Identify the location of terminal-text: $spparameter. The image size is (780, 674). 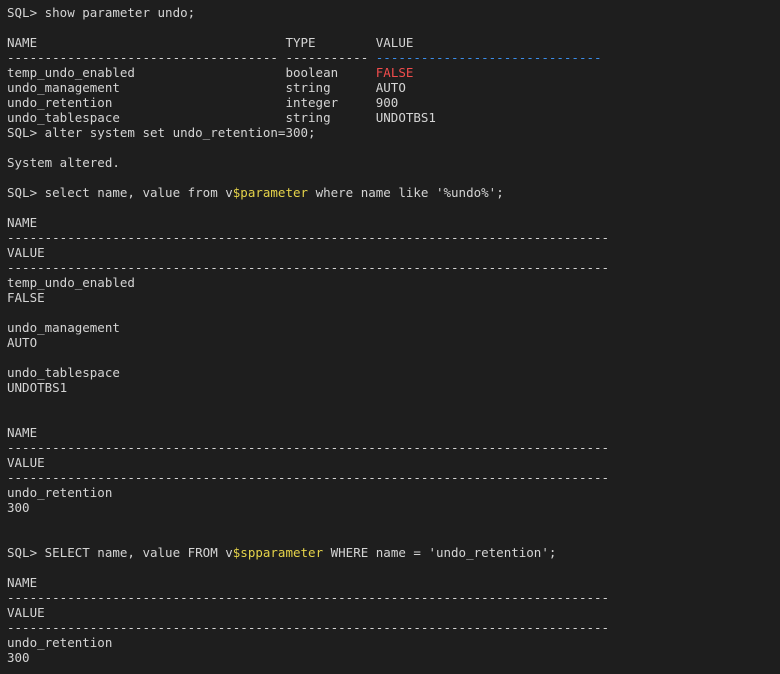
(278, 552).